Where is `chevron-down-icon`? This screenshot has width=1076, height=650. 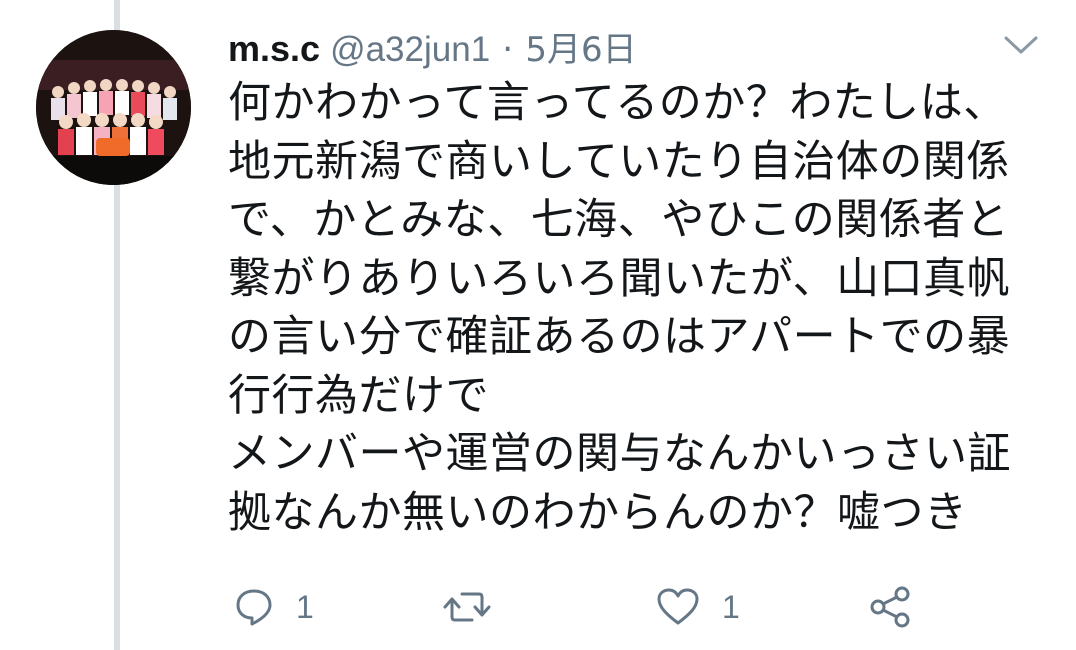
chevron-down-icon is located at coordinates (1021, 45).